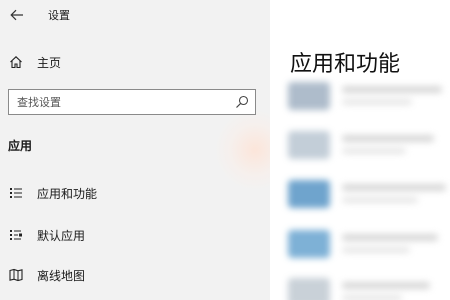 This screenshot has height=300, width=450. Describe the element at coordinates (67, 193) in the screenshot. I see `sidebar-item-label: 应用和功能` at that location.